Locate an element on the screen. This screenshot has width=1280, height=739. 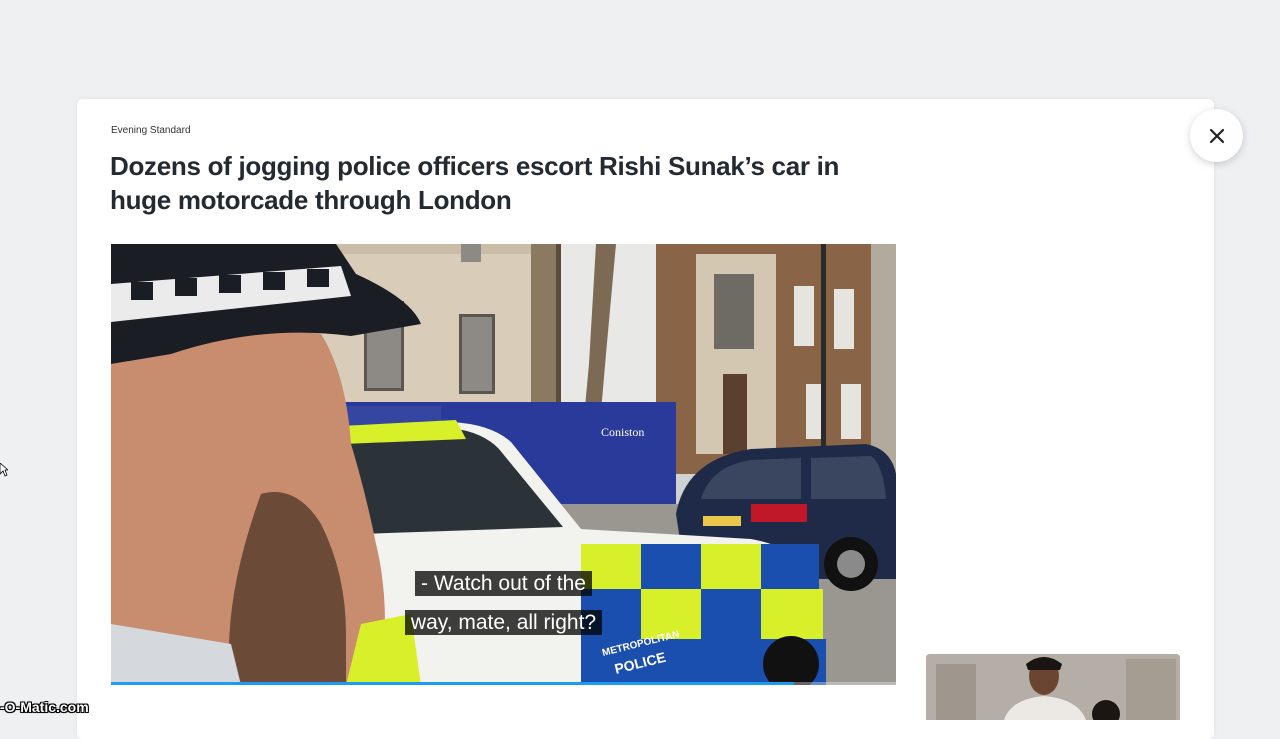
close-button is located at coordinates (1216, 135).